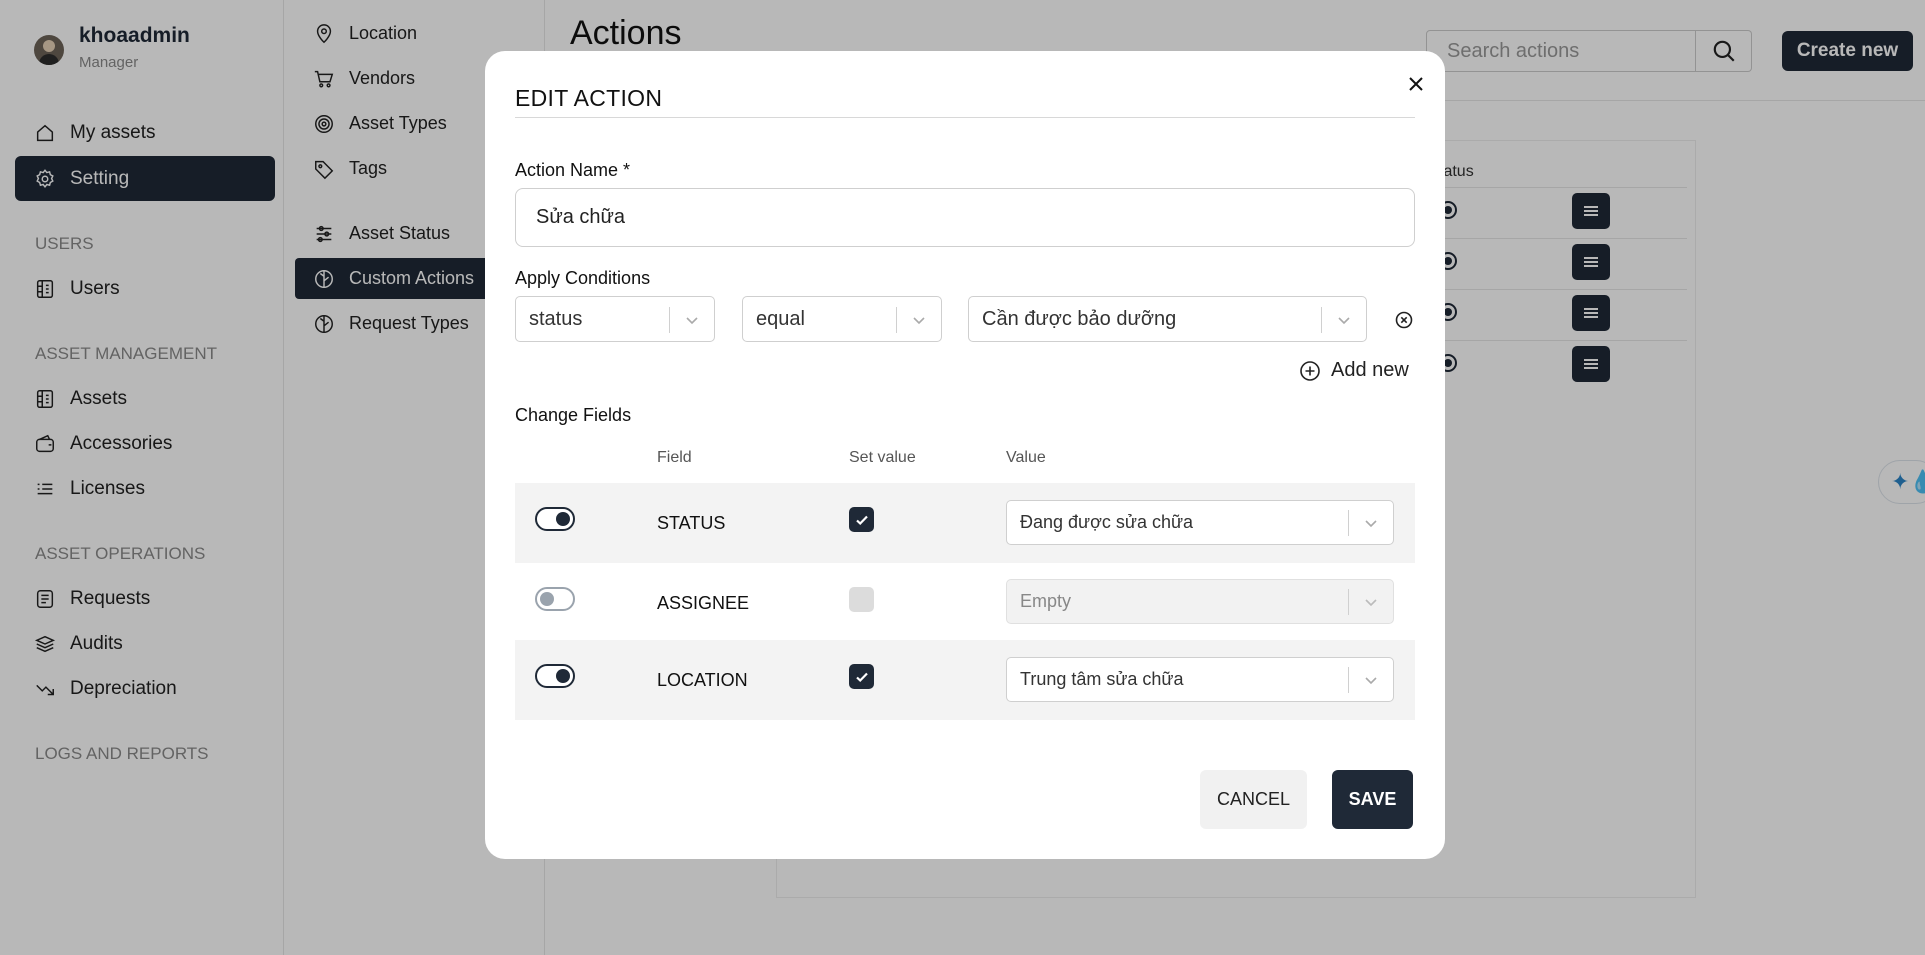 This screenshot has height=955, width=1925. I want to click on change-fields-label: Change Fields, so click(573, 415).